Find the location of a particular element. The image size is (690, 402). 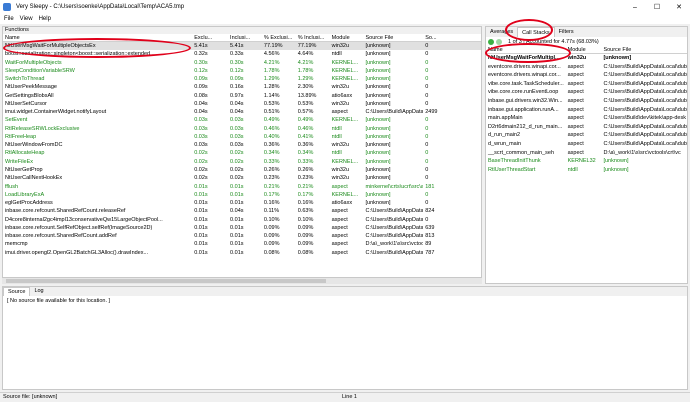

maximize-button: ☐ is located at coordinates (657, 7).